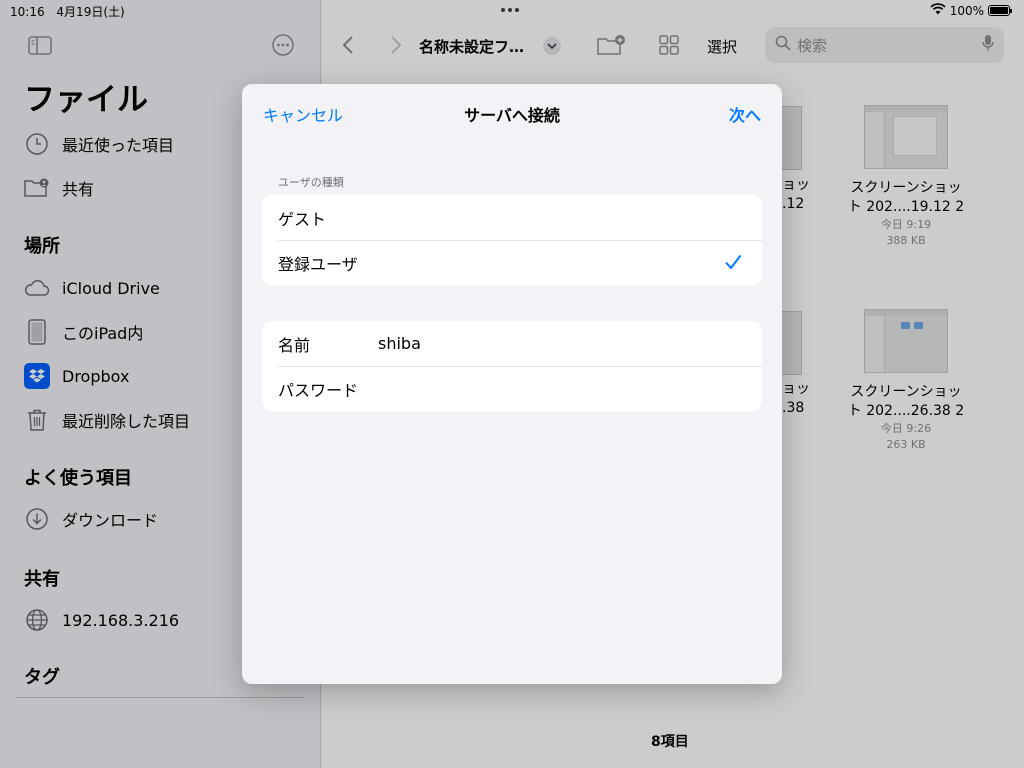  I want to click on name-field: shiba, so click(399, 343).